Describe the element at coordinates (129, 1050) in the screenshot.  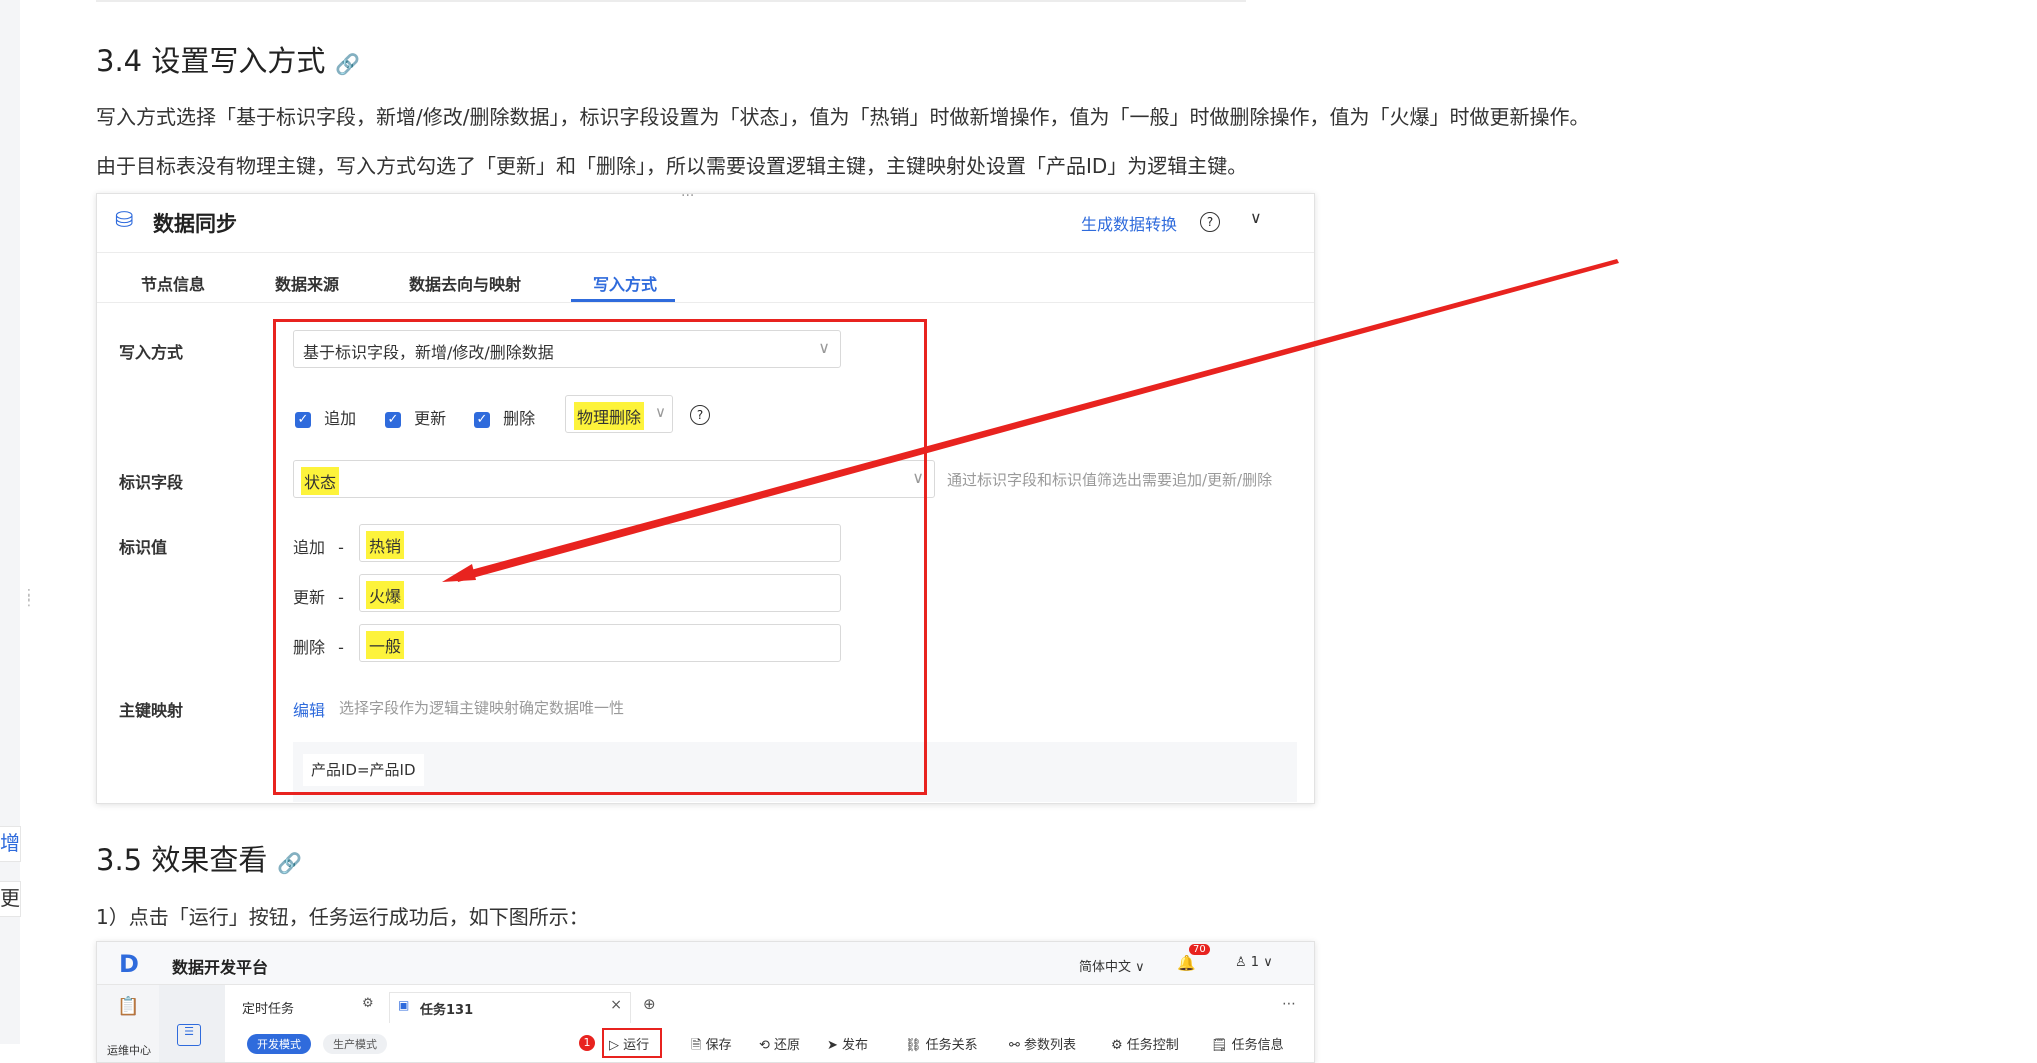
I see `ops-center-label: 运维中心` at that location.